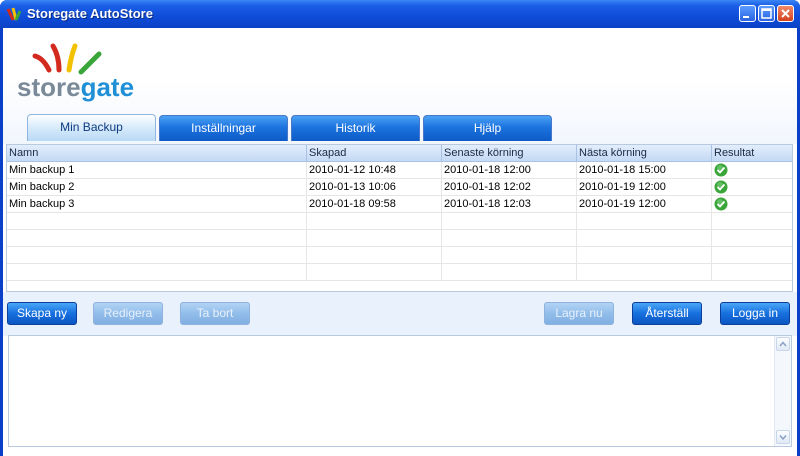 This screenshot has width=800, height=456. I want to click on cell-created: 2010-01-13 10:06, so click(374, 187).